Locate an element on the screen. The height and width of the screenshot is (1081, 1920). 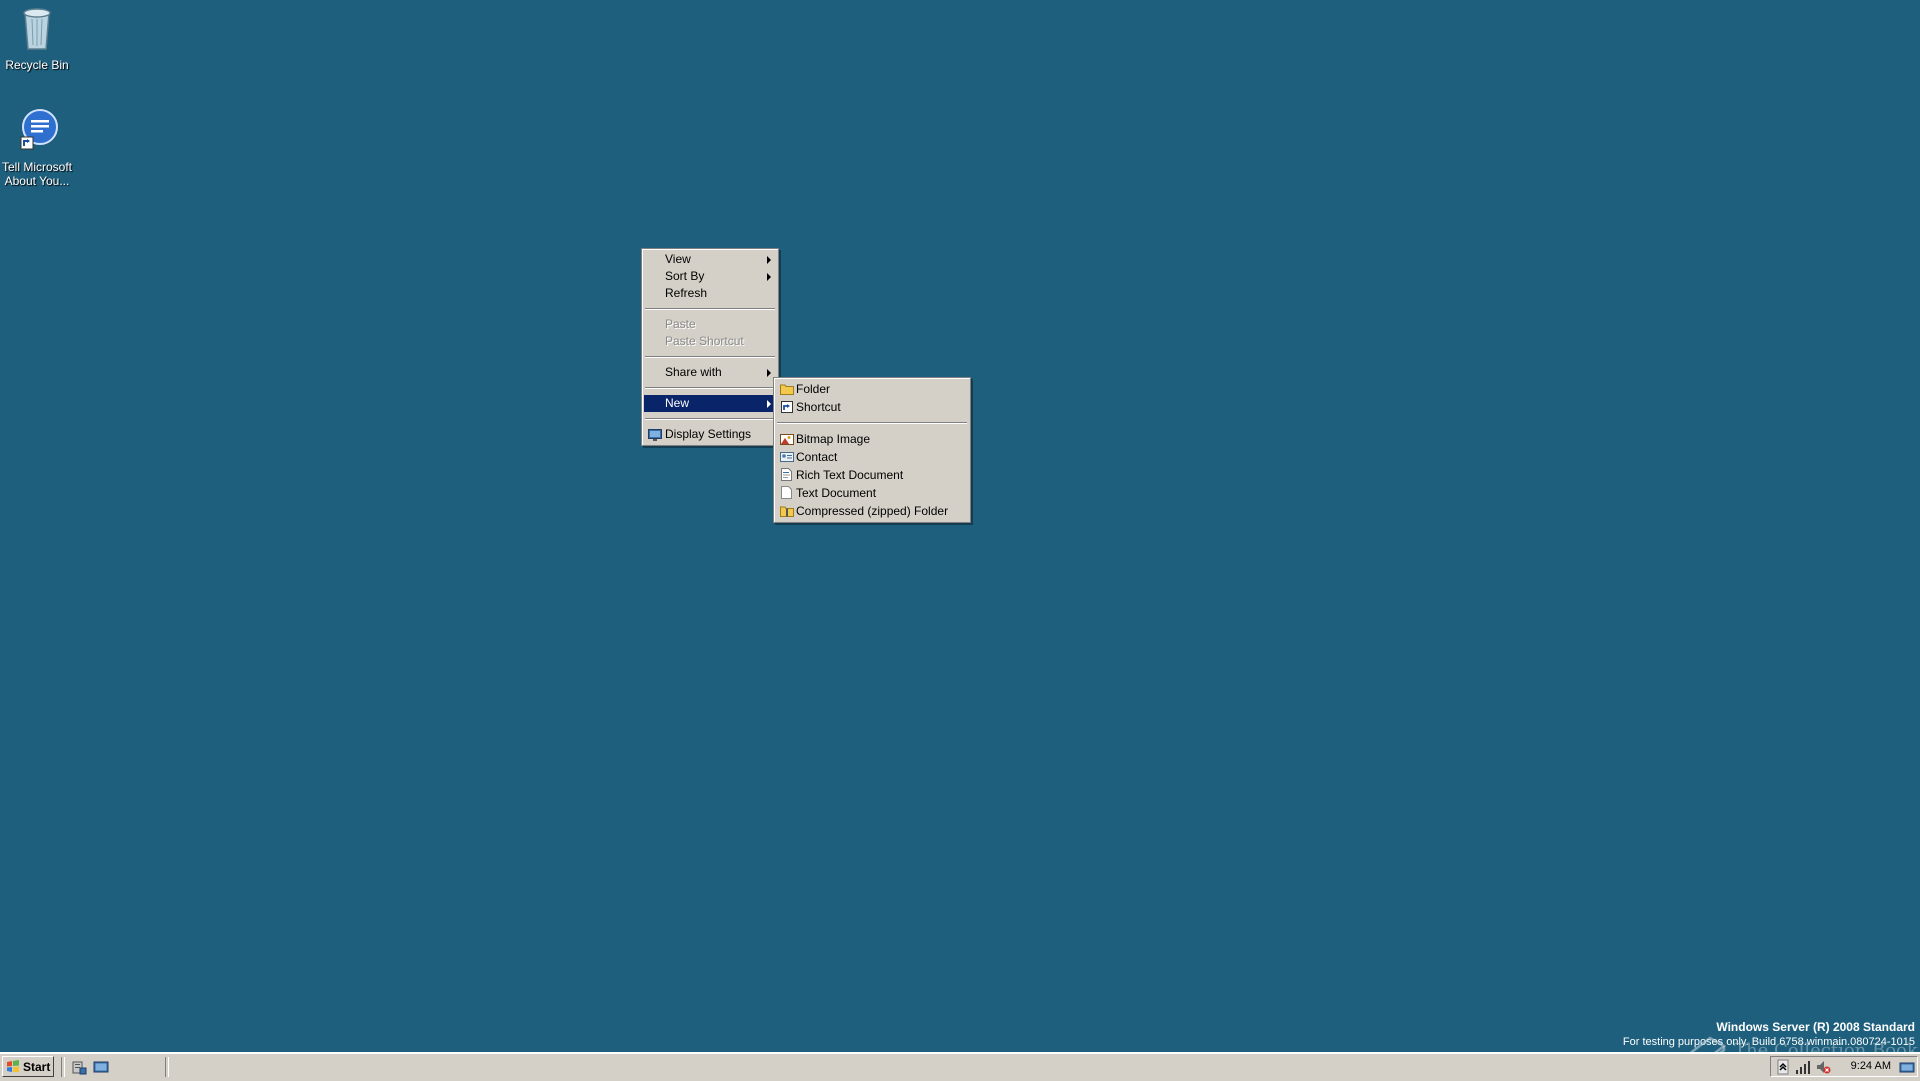
menu-item-label: Paste is located at coordinates (680, 324).